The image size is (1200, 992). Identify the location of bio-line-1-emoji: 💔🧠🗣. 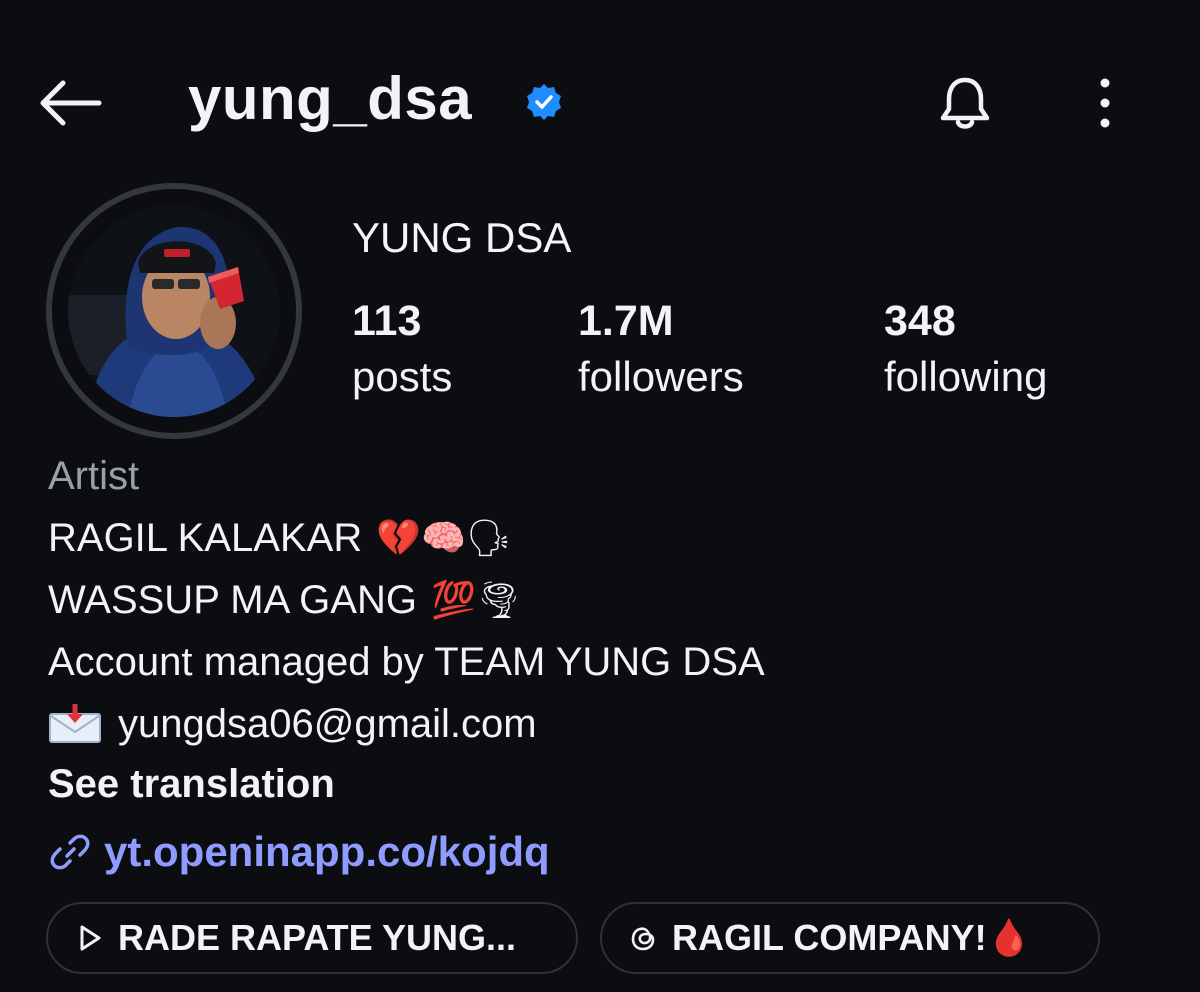
(444, 537).